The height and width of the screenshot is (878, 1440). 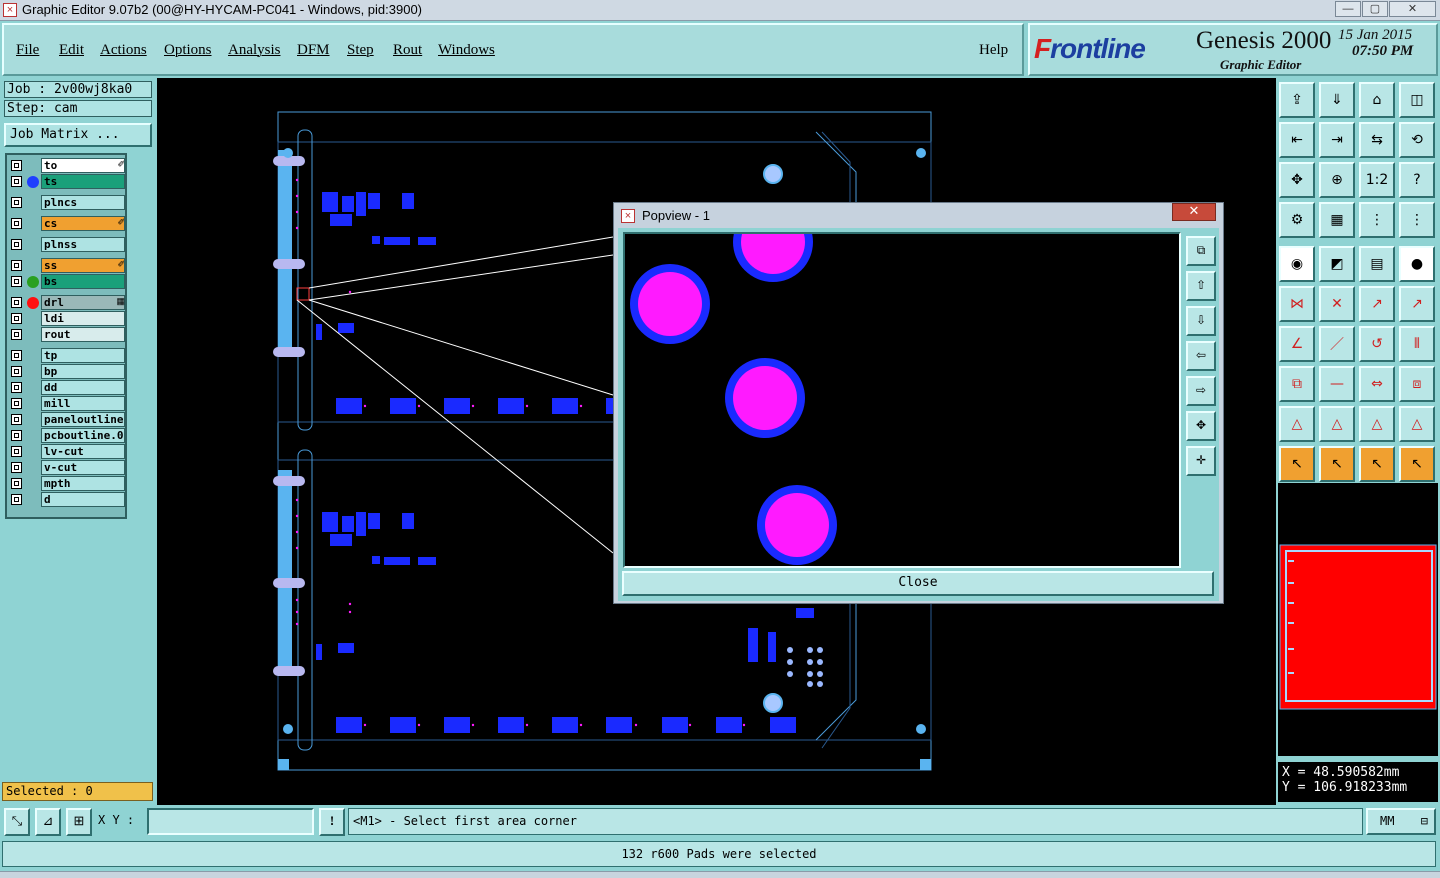 What do you see at coordinates (1297, 140) in the screenshot?
I see `back-icon: ⇤` at bounding box center [1297, 140].